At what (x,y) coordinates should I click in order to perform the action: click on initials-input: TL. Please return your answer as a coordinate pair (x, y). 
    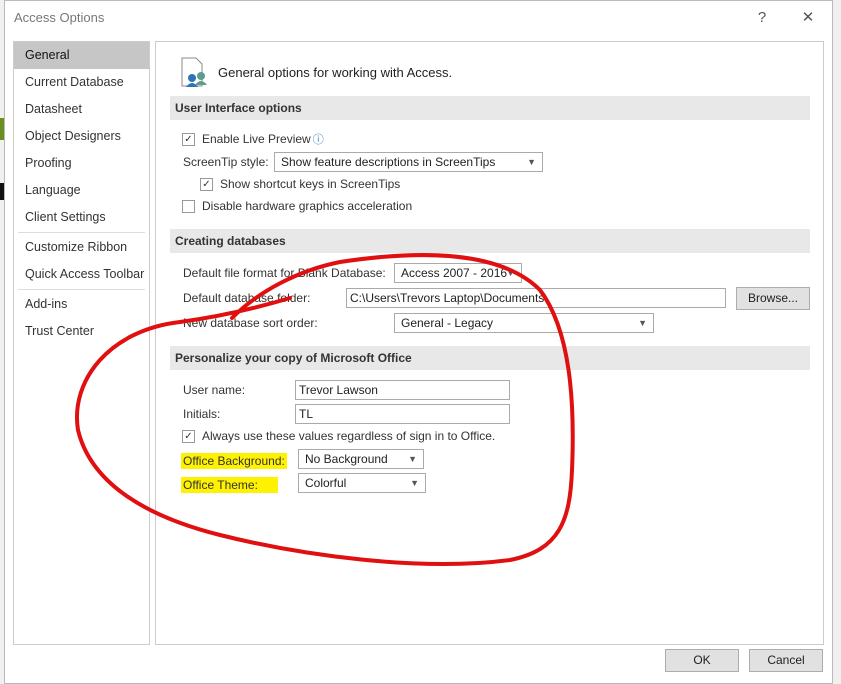
    Looking at the image, I should click on (402, 414).